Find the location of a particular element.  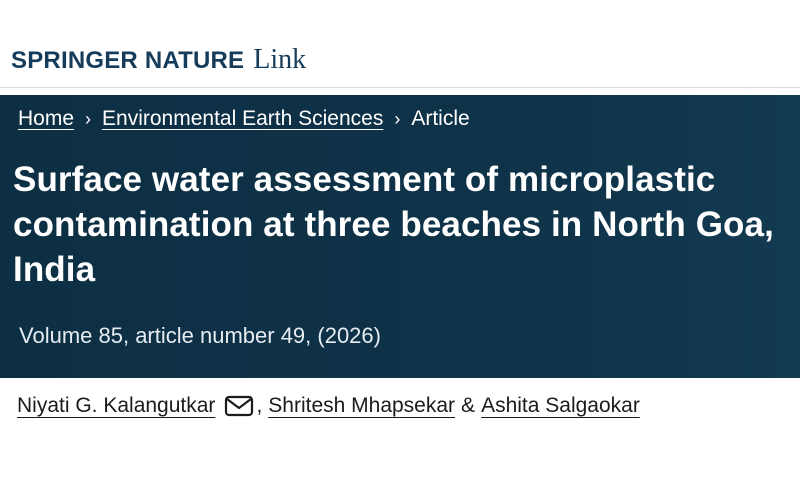

breadcrumb-current: Article is located at coordinates (440, 118).